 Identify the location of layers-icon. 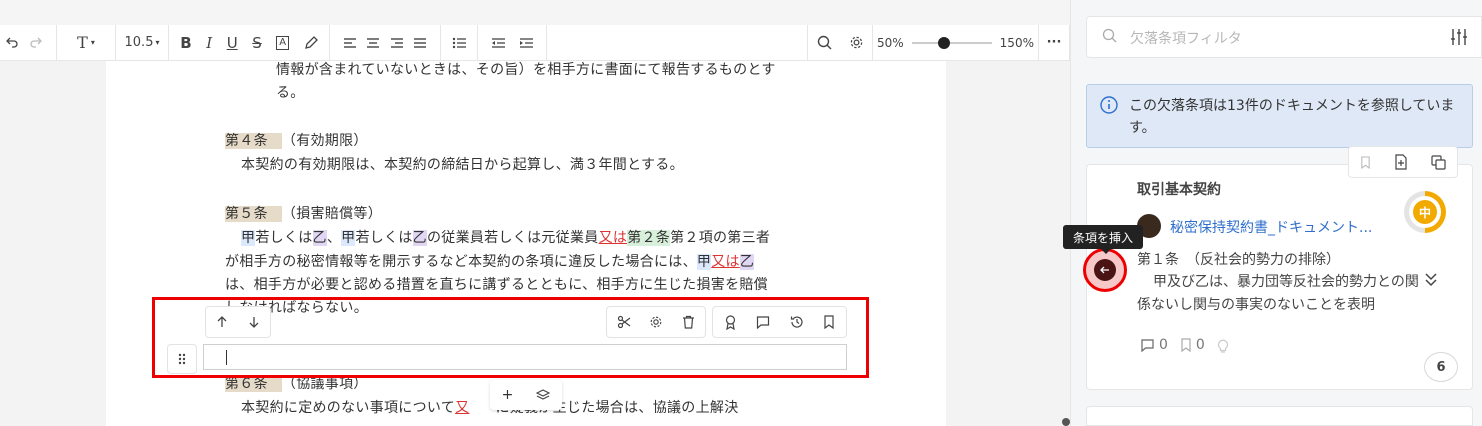
(543, 395).